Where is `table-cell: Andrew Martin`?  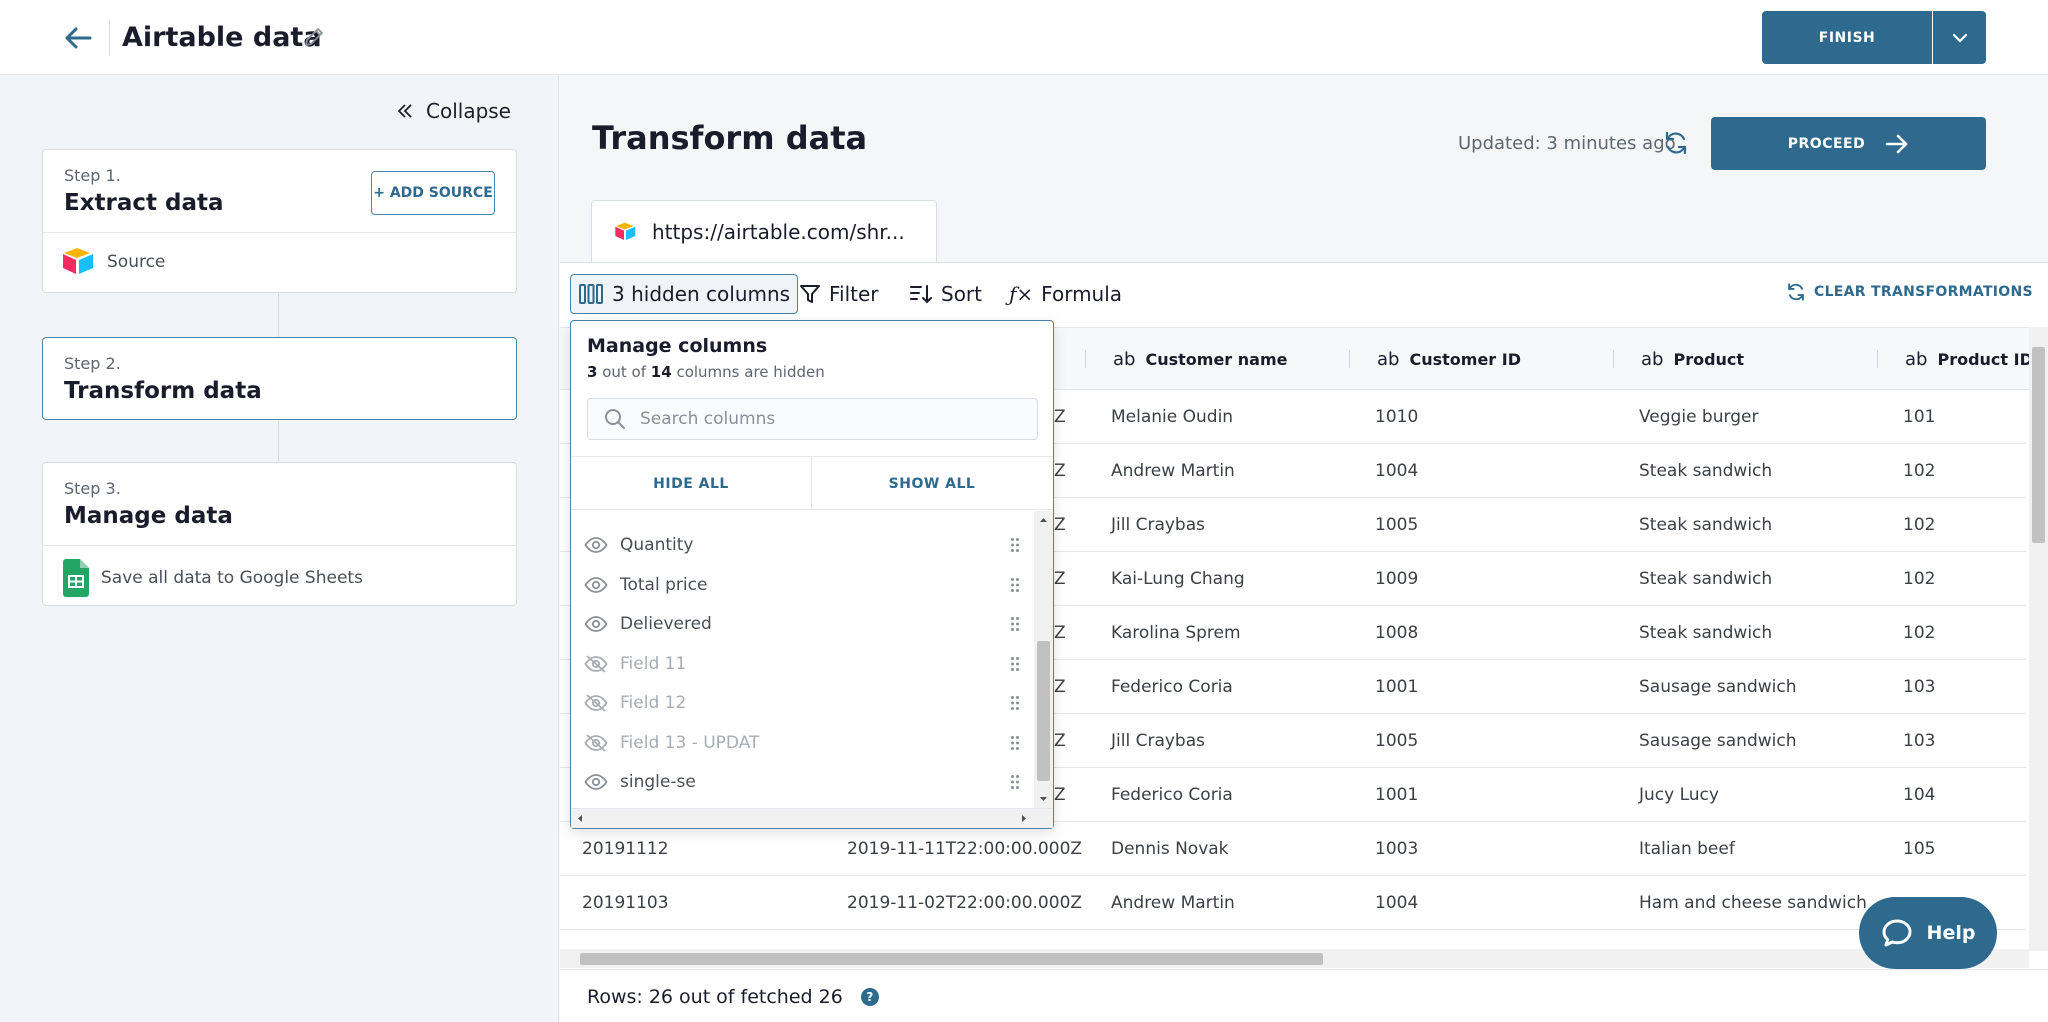 table-cell: Andrew Martin is located at coordinates (1173, 903).